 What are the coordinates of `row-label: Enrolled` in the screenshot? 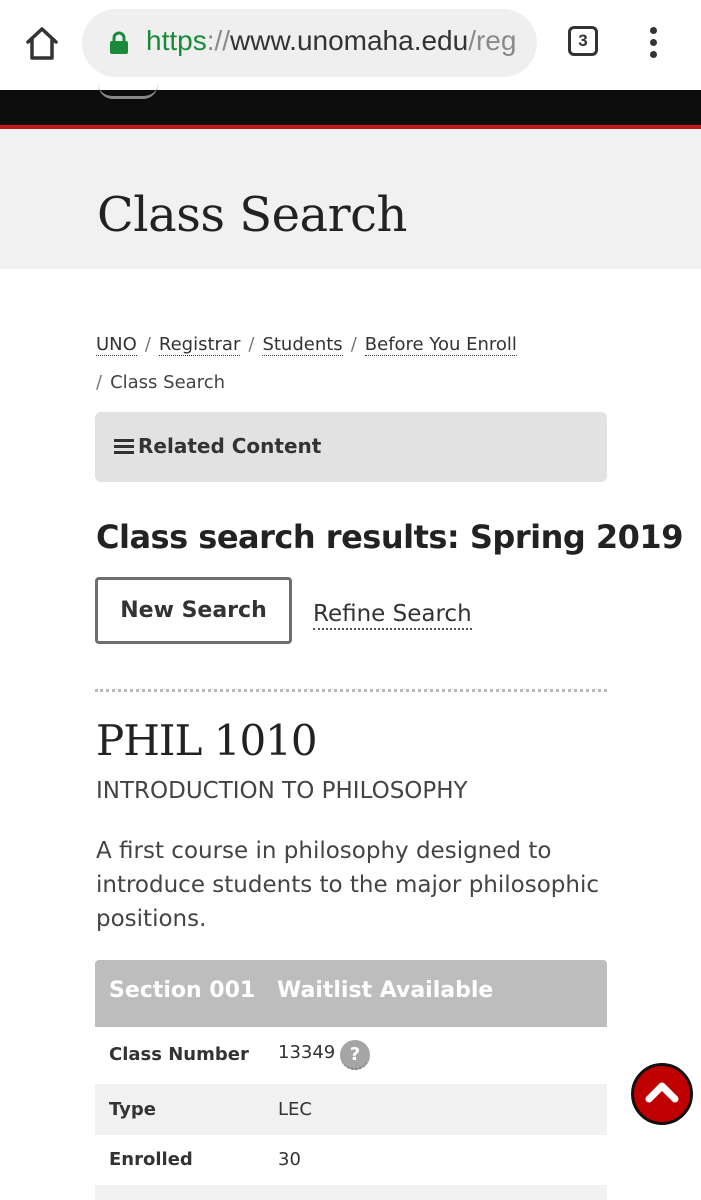 It's located at (151, 1159).